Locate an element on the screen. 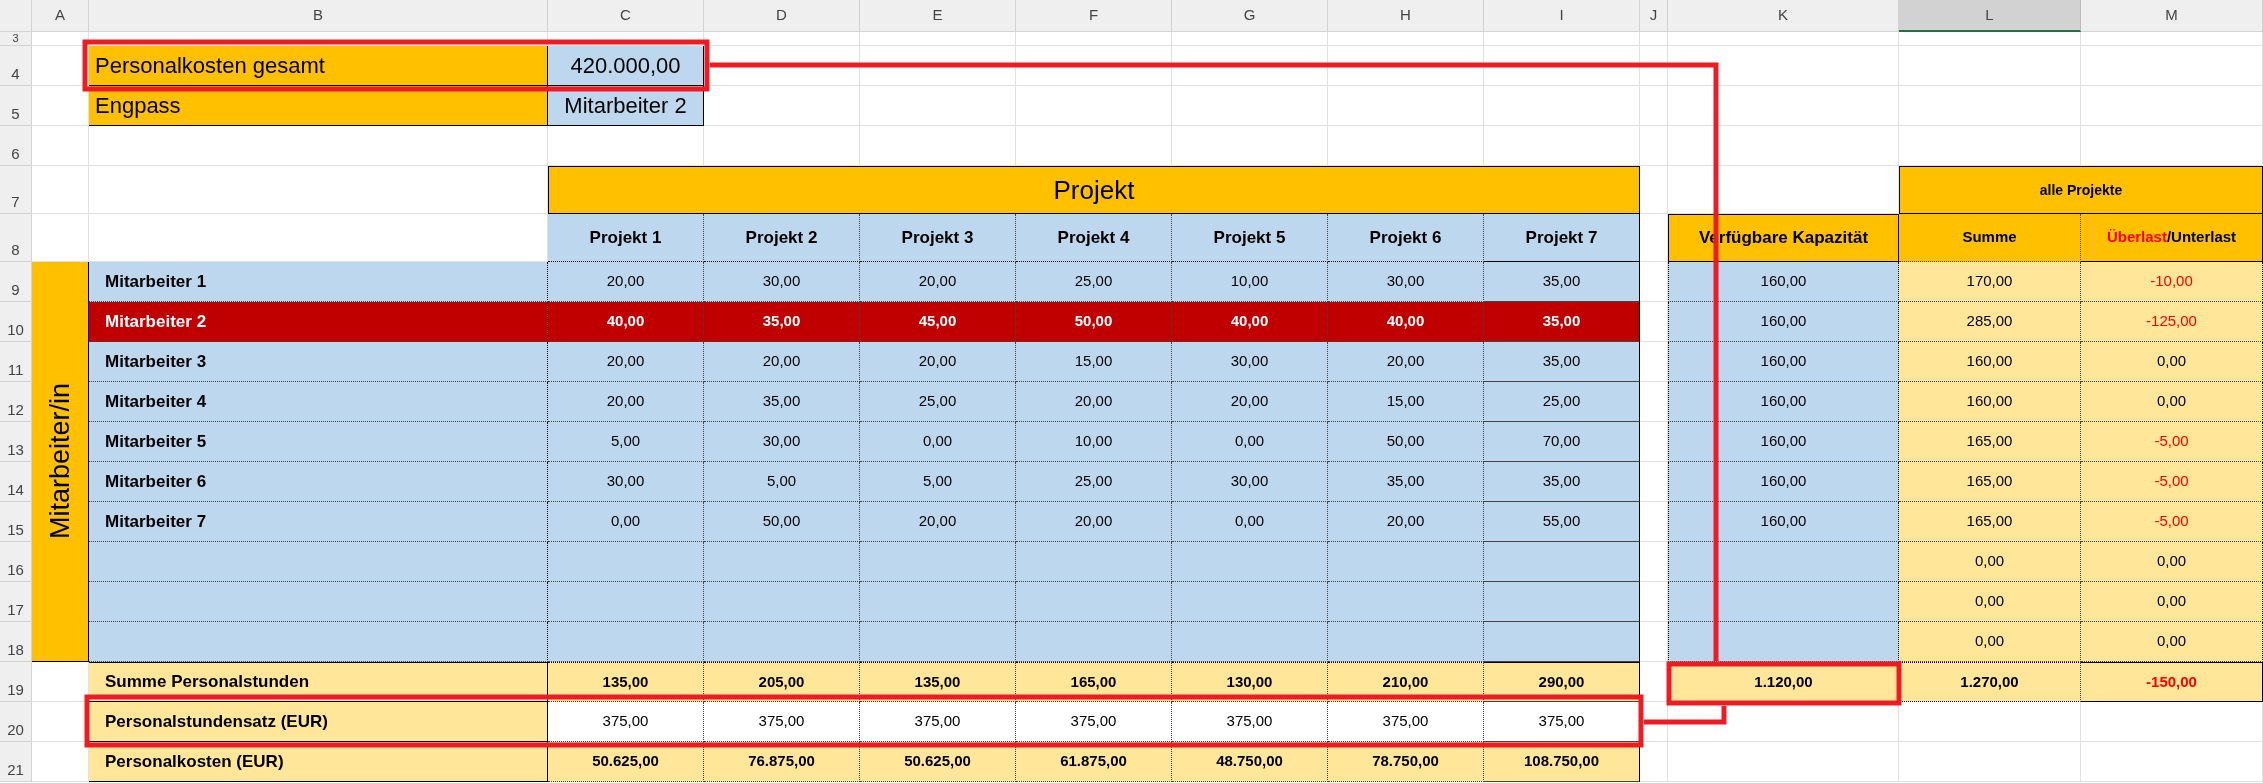 This screenshot has width=2263, height=783. column-heading: Projekt 5 is located at coordinates (1250, 238).